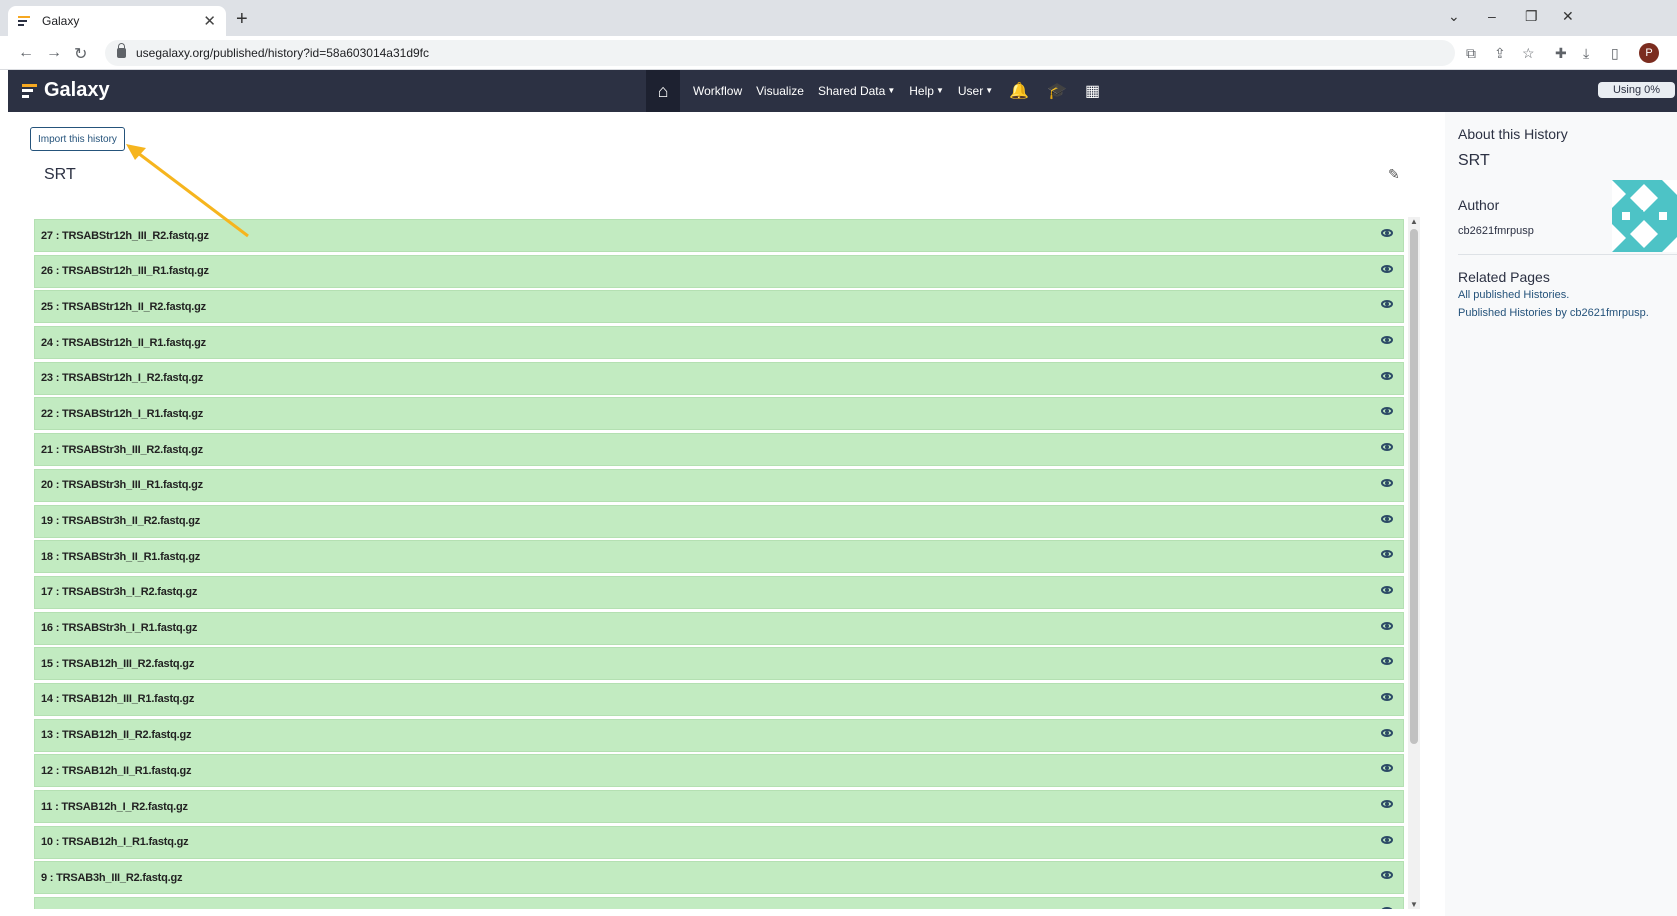 The width and height of the screenshot is (1677, 916). Describe the element at coordinates (26, 53) in the screenshot. I see `back-icon: ←` at that location.